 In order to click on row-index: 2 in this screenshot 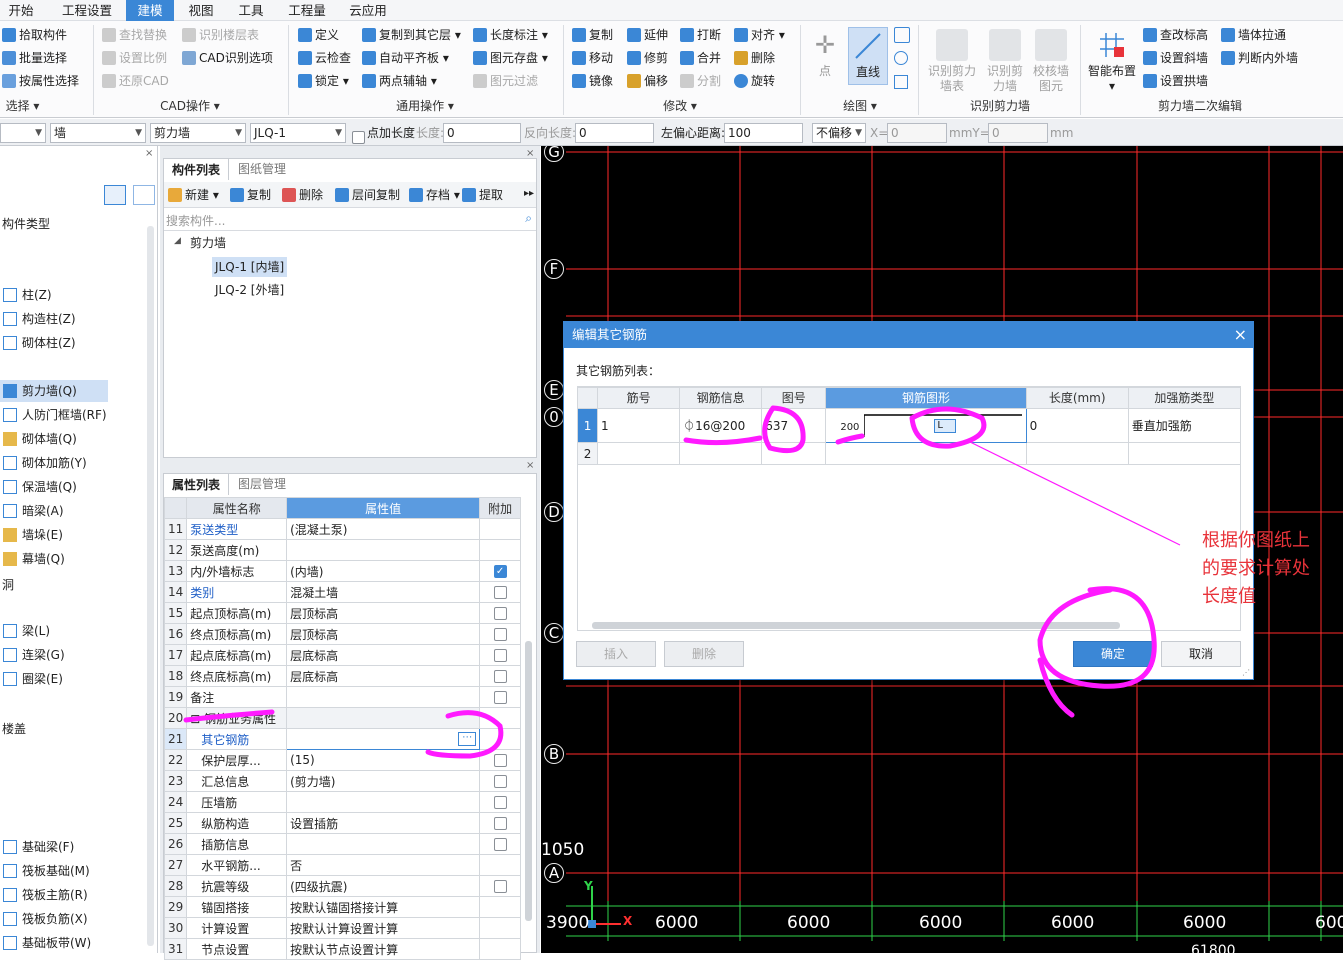, I will do `click(587, 453)`.